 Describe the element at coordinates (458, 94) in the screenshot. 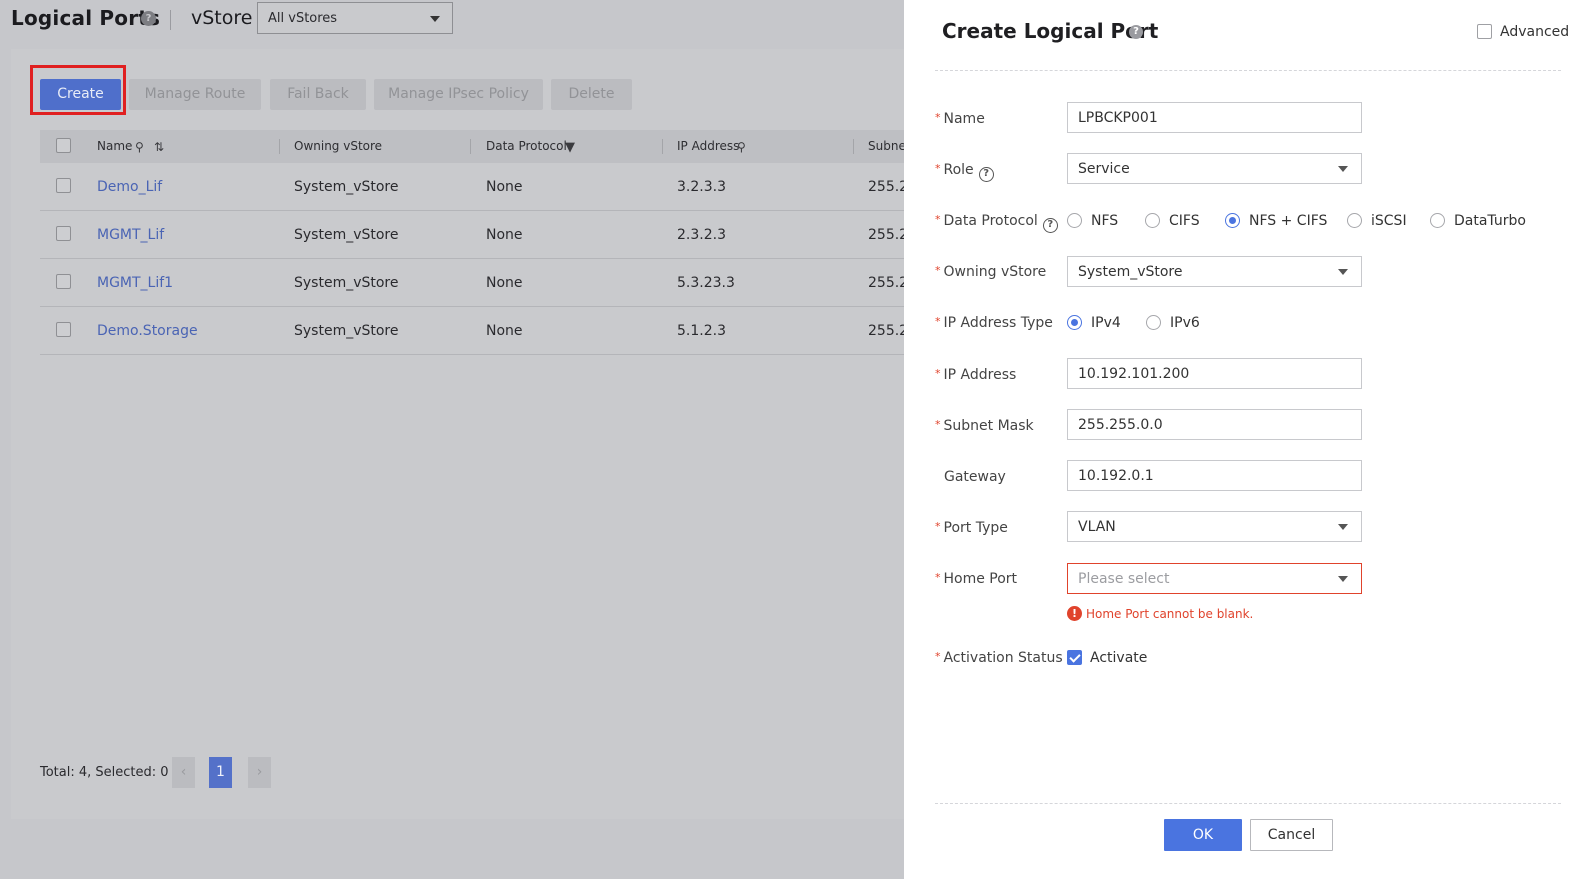

I see `manage-ipsec-policy-button: Manage IPsec Policy` at that location.